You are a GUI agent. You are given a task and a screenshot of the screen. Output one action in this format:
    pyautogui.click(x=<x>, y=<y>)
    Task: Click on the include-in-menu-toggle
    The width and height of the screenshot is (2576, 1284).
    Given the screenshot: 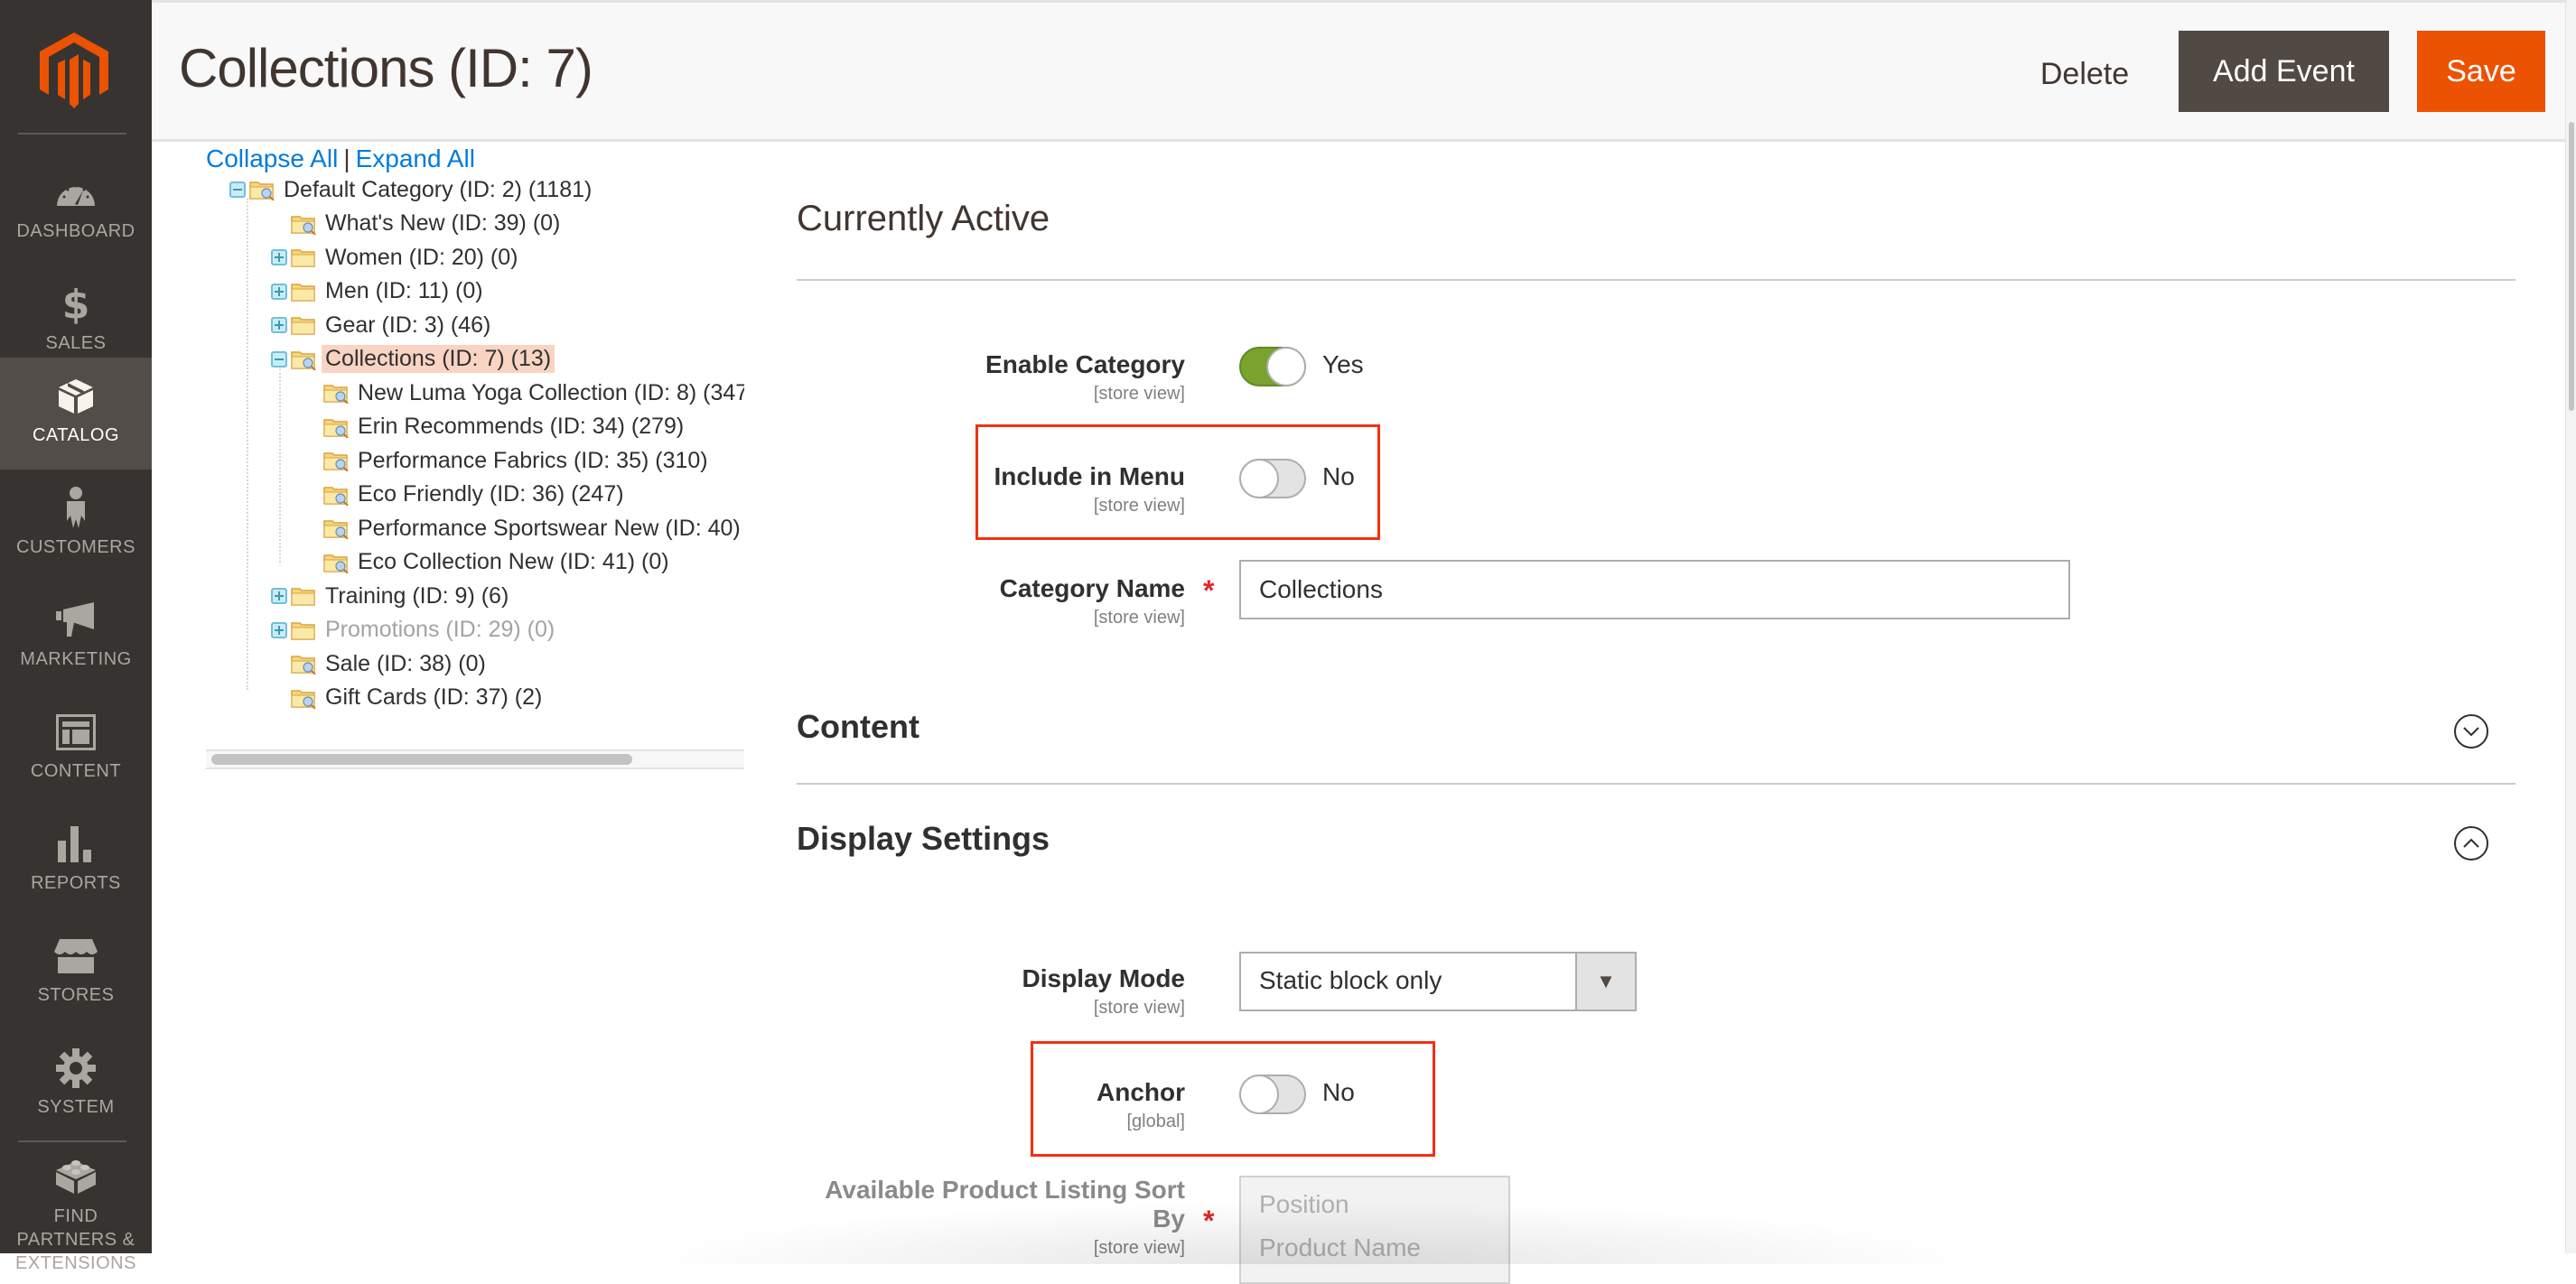 What is the action you would take?
    pyautogui.click(x=1272, y=478)
    